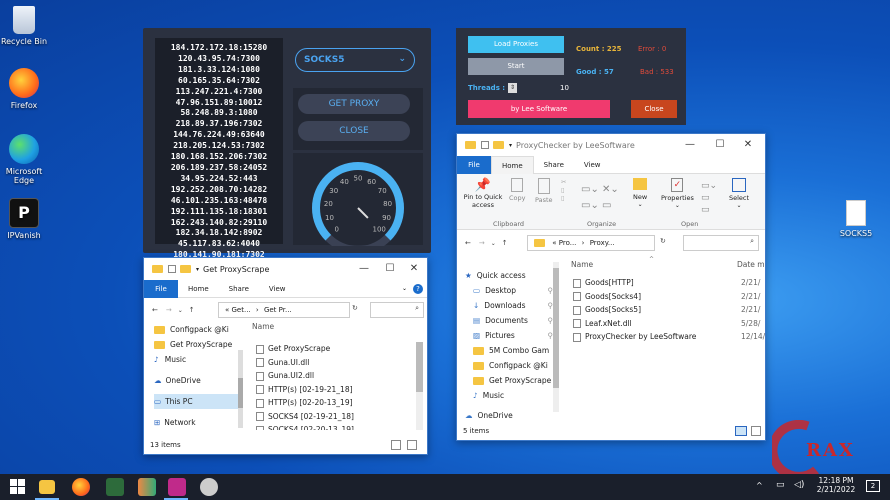 The image size is (890, 500). What do you see at coordinates (334, 349) in the screenshot?
I see `file-row: Get ProxyScrape` at bounding box center [334, 349].